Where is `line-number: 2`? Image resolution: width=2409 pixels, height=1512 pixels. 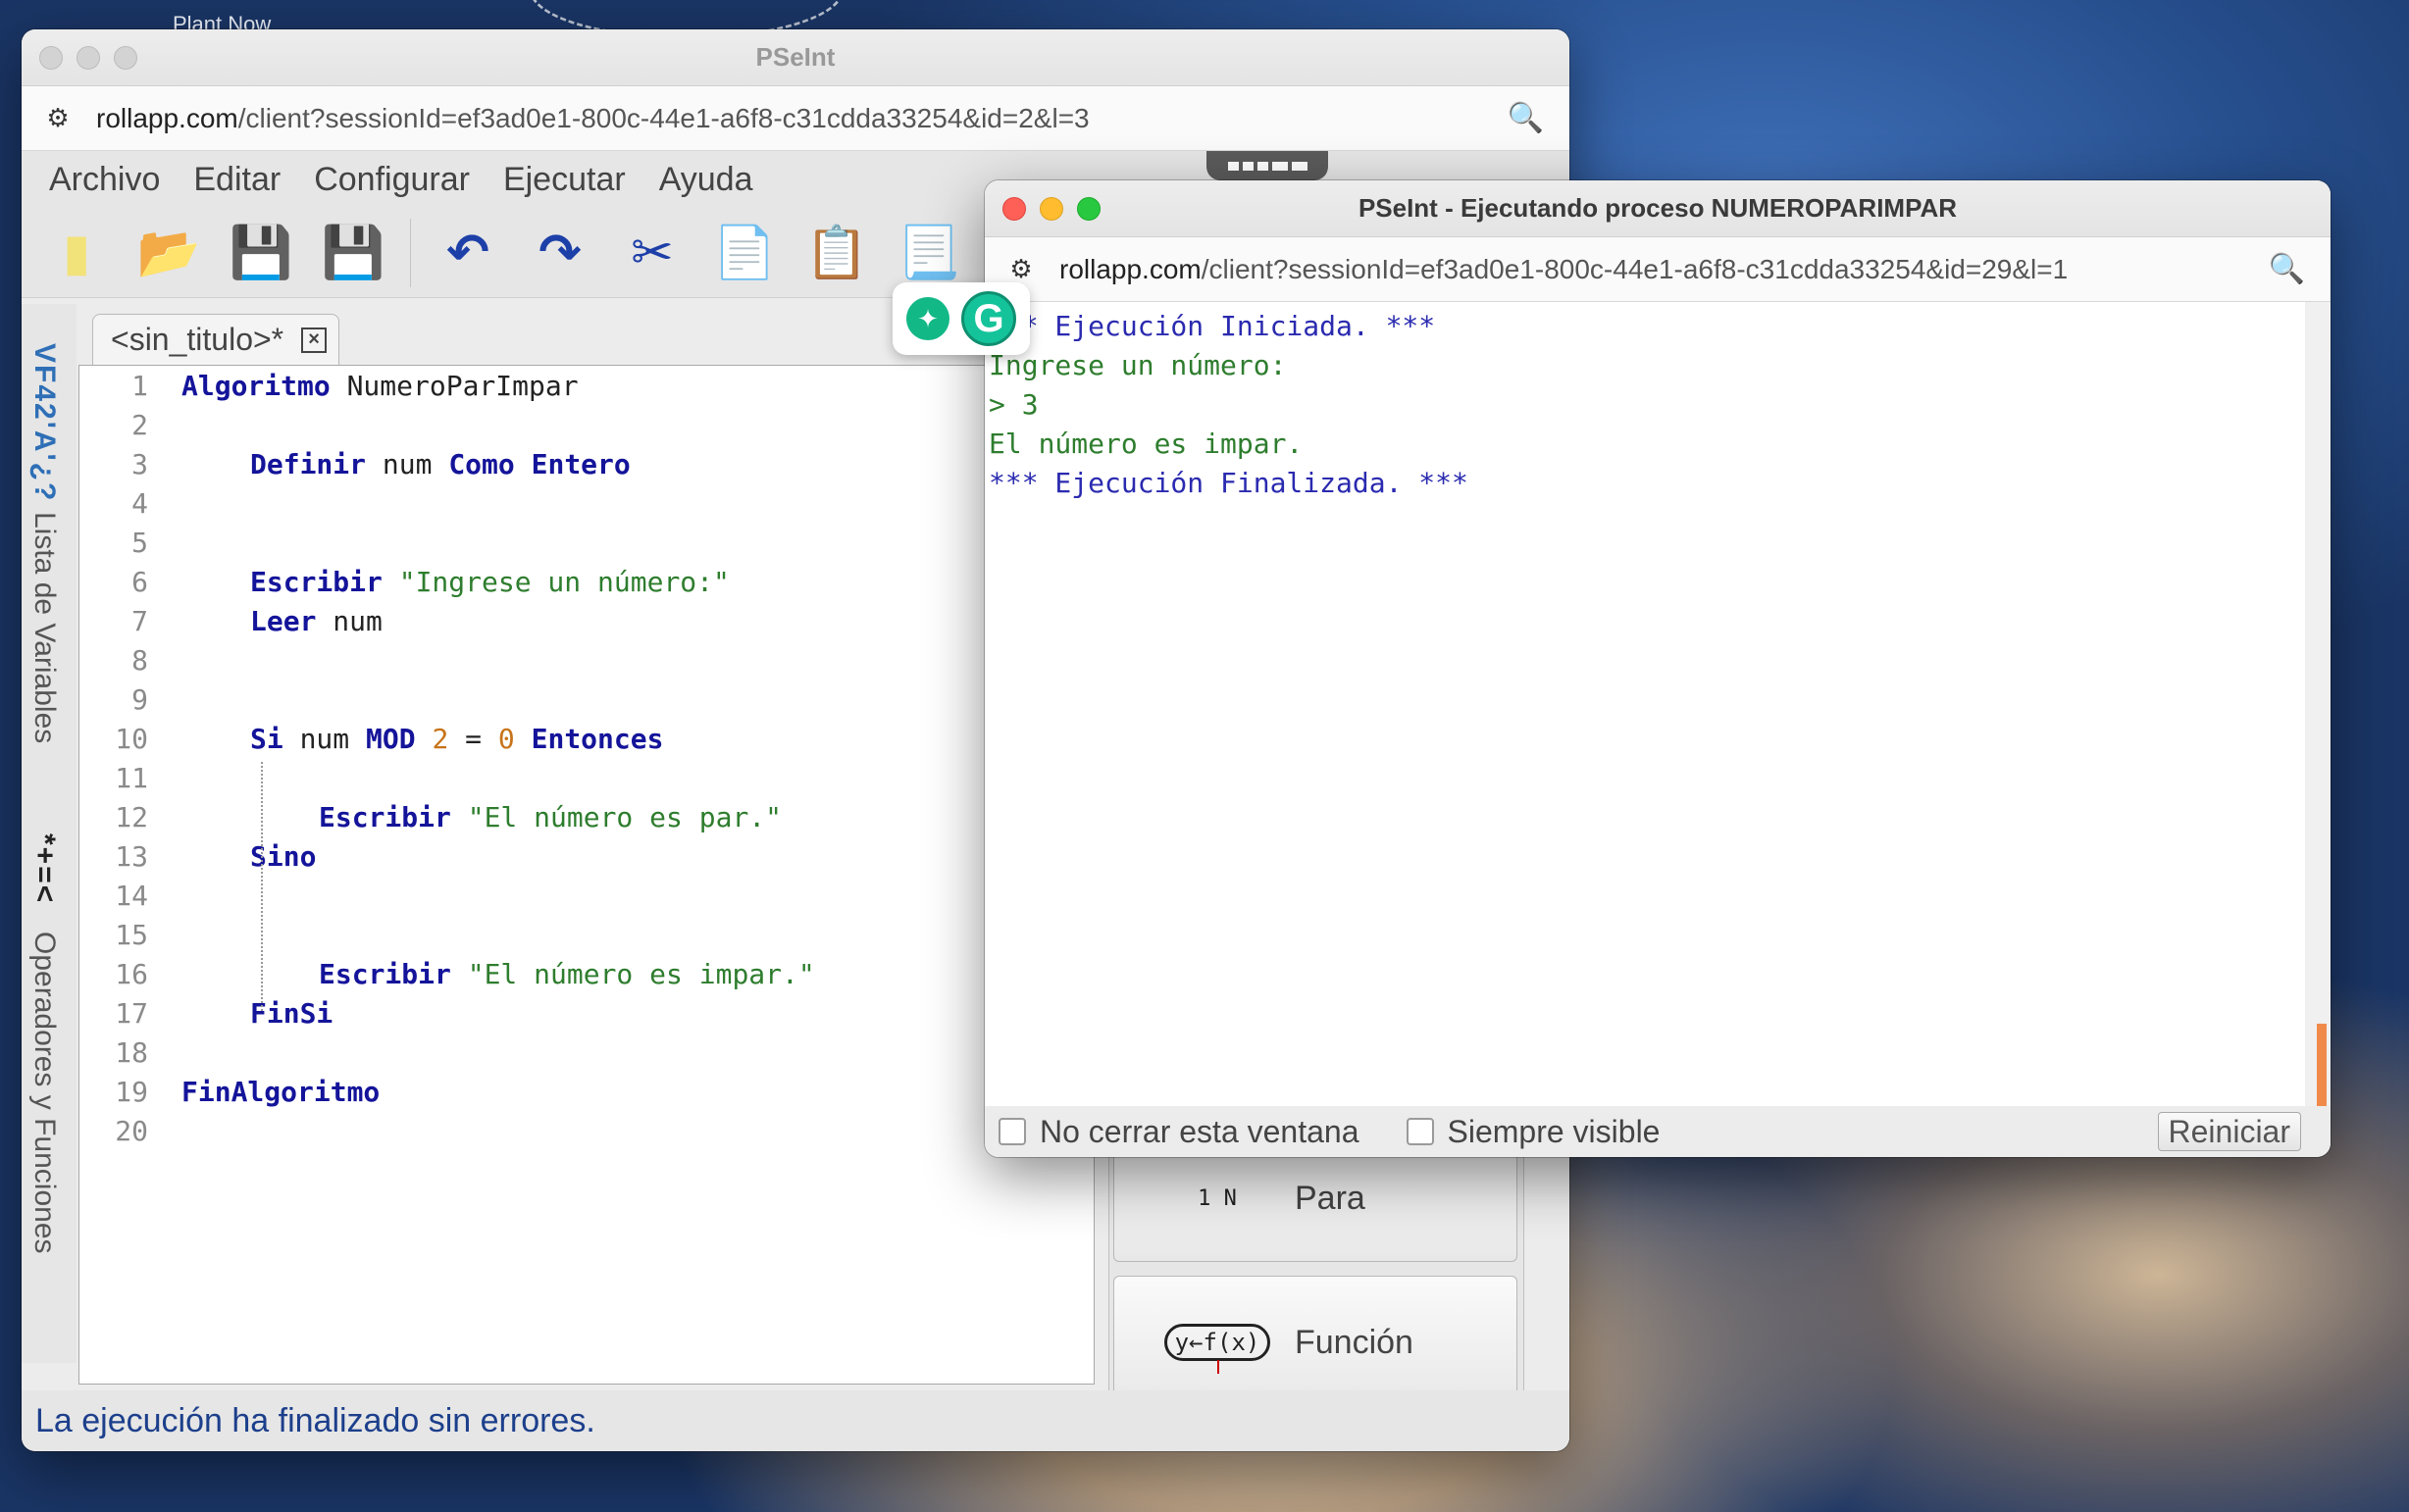 line-number: 2 is located at coordinates (139, 424).